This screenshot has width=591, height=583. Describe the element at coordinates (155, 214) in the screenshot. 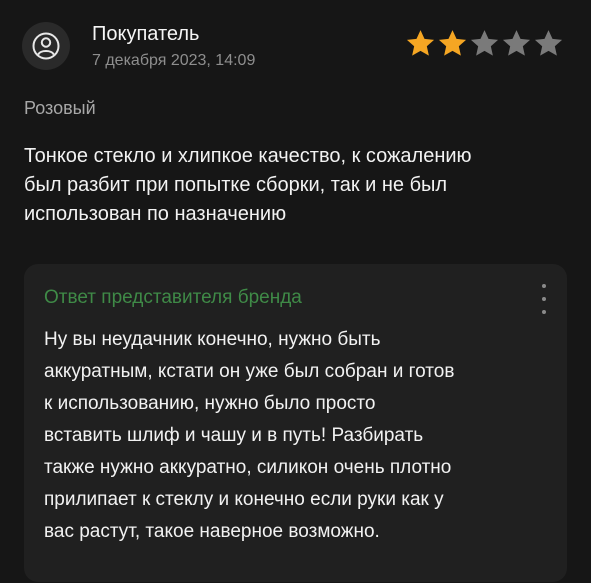

I see `review-text-line: использован по назначению` at that location.